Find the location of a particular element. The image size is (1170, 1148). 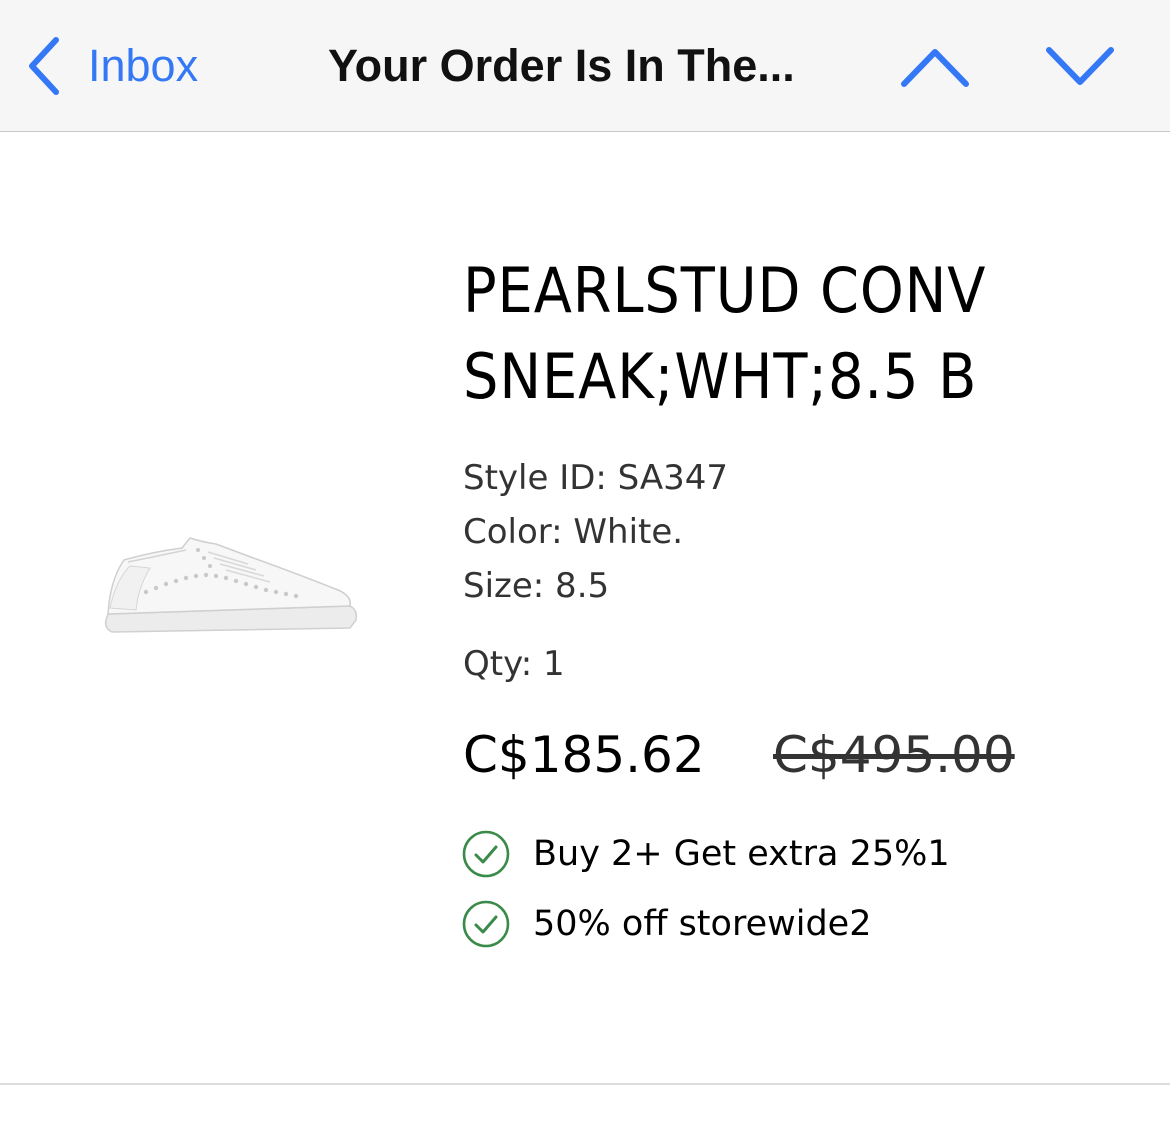

style-id: Style ID: SA347 is located at coordinates (596, 478).